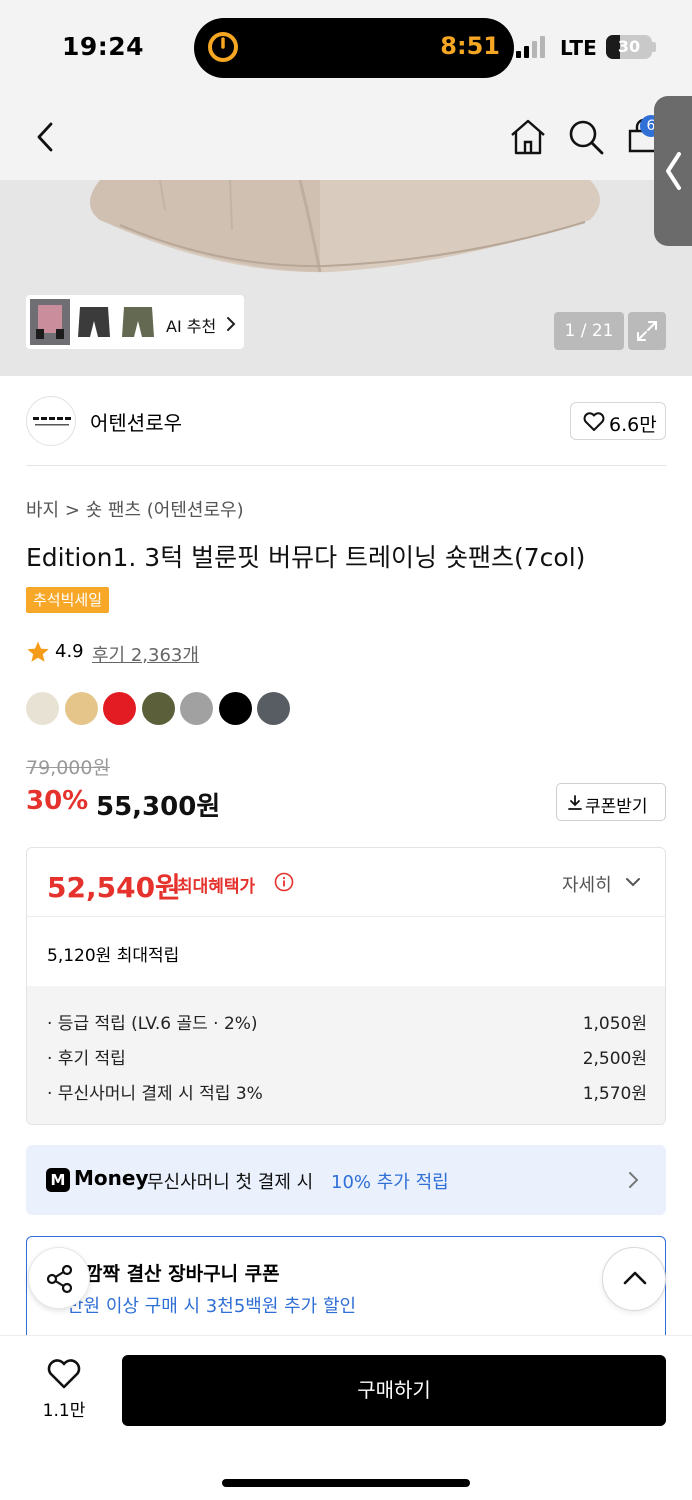 Image resolution: width=692 pixels, height=1500 pixels. What do you see at coordinates (45, 137) in the screenshot?
I see `back-arrow-icon` at bounding box center [45, 137].